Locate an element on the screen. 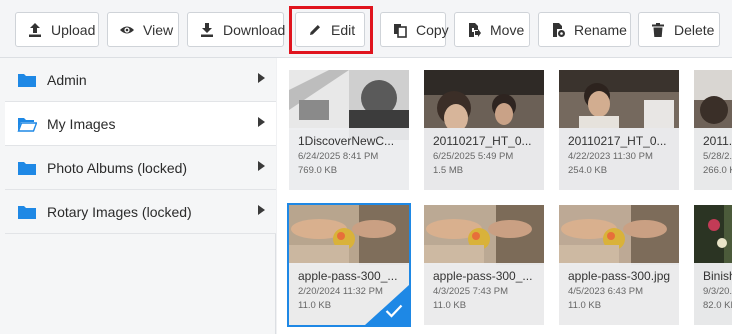 This screenshot has height=334, width=732. folder-label: Admin is located at coordinates (67, 79).